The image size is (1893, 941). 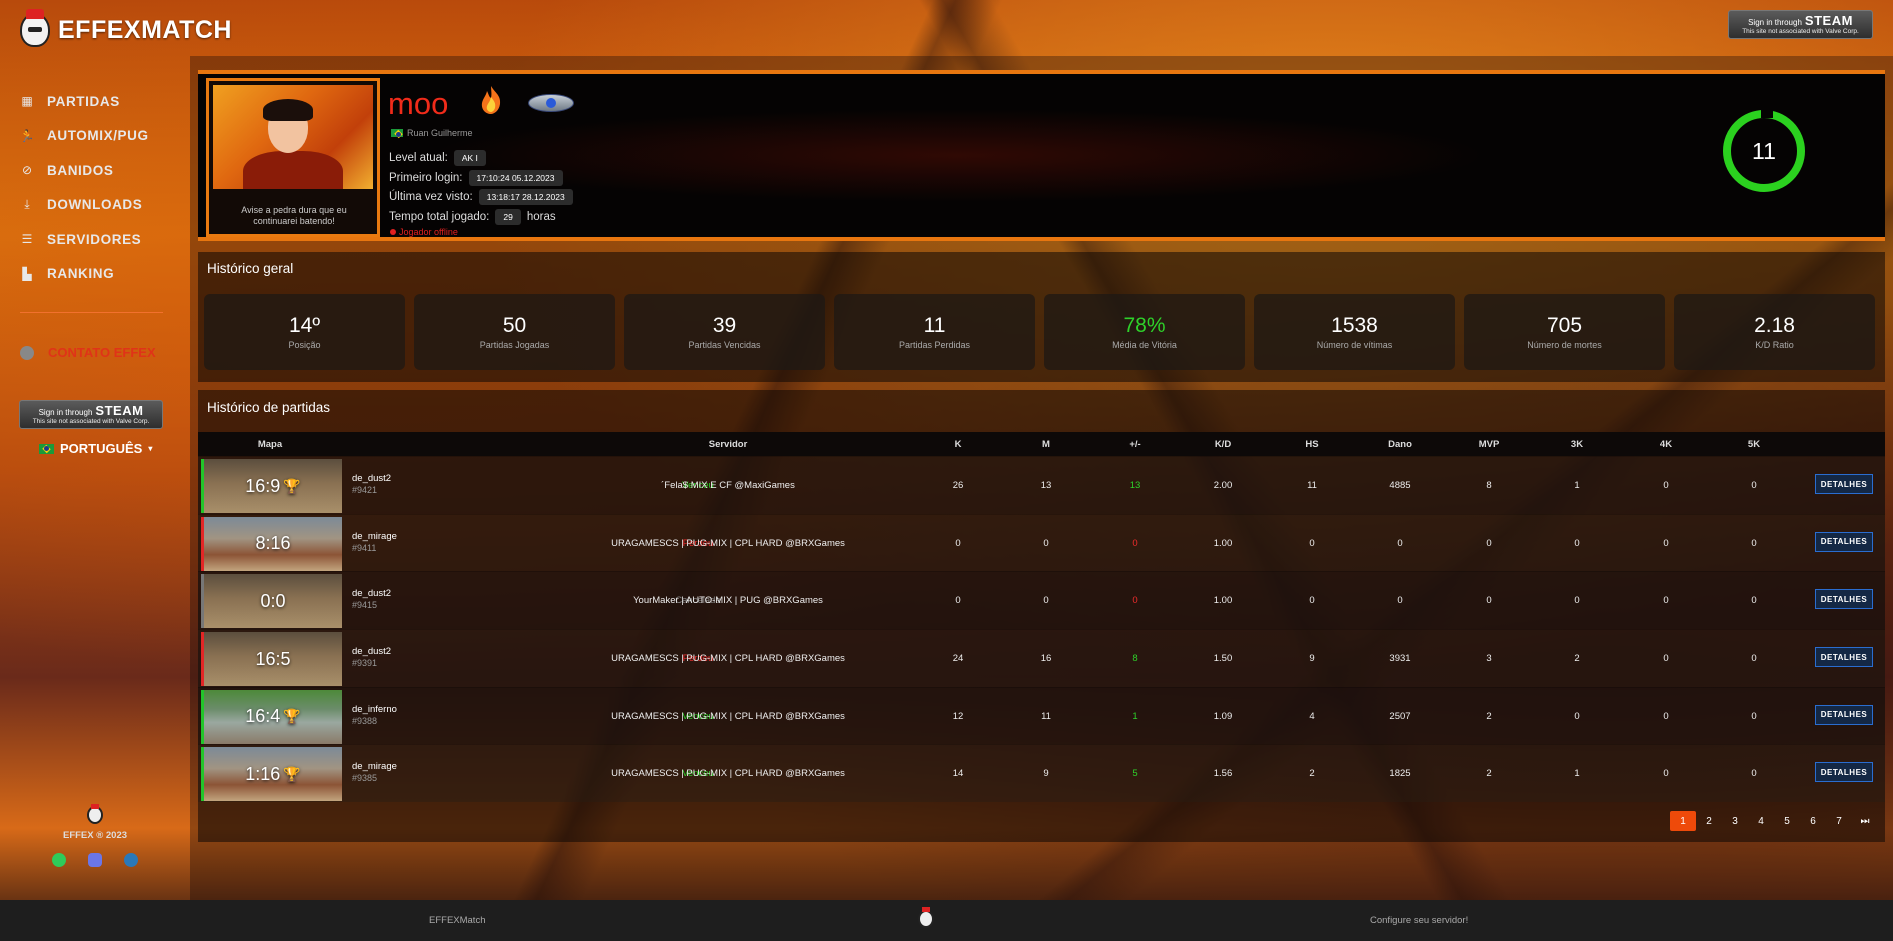 I want to click on cell-hs: 9, so click(x=1312, y=659).